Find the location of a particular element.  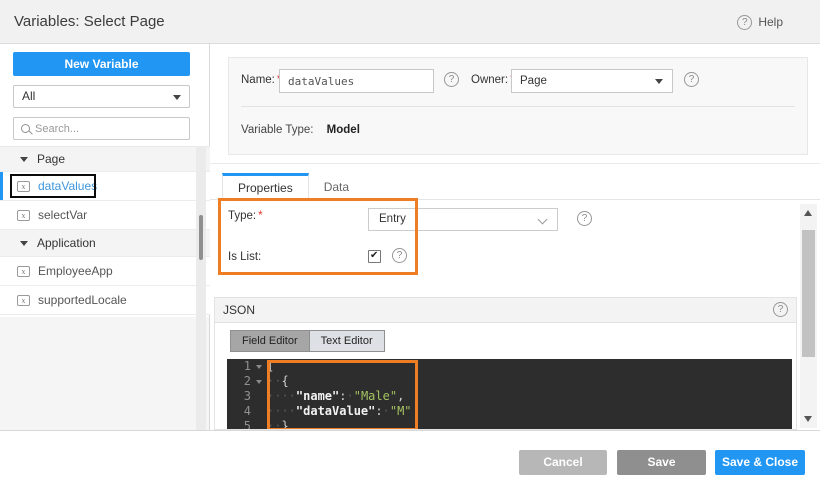

tree-item-supportedlocale: supportedLocale is located at coordinates (105, 300).